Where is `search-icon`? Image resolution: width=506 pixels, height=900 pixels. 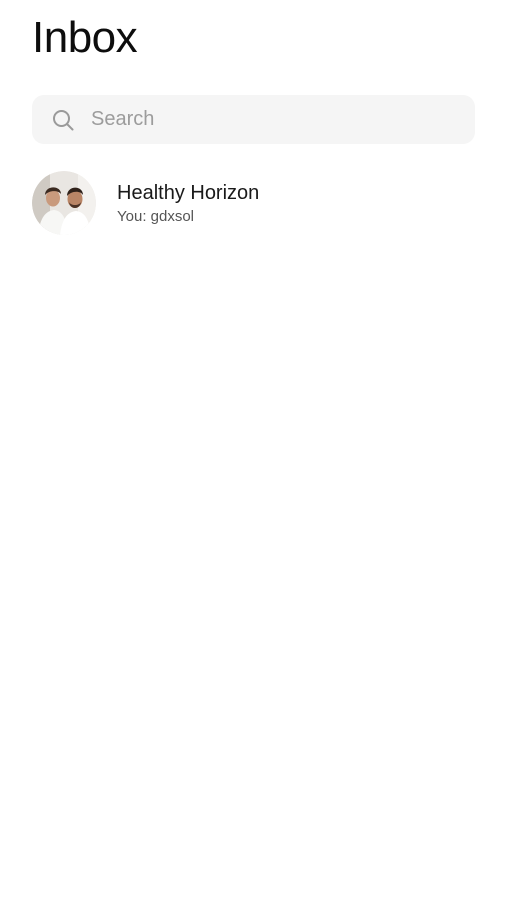 search-icon is located at coordinates (63, 120).